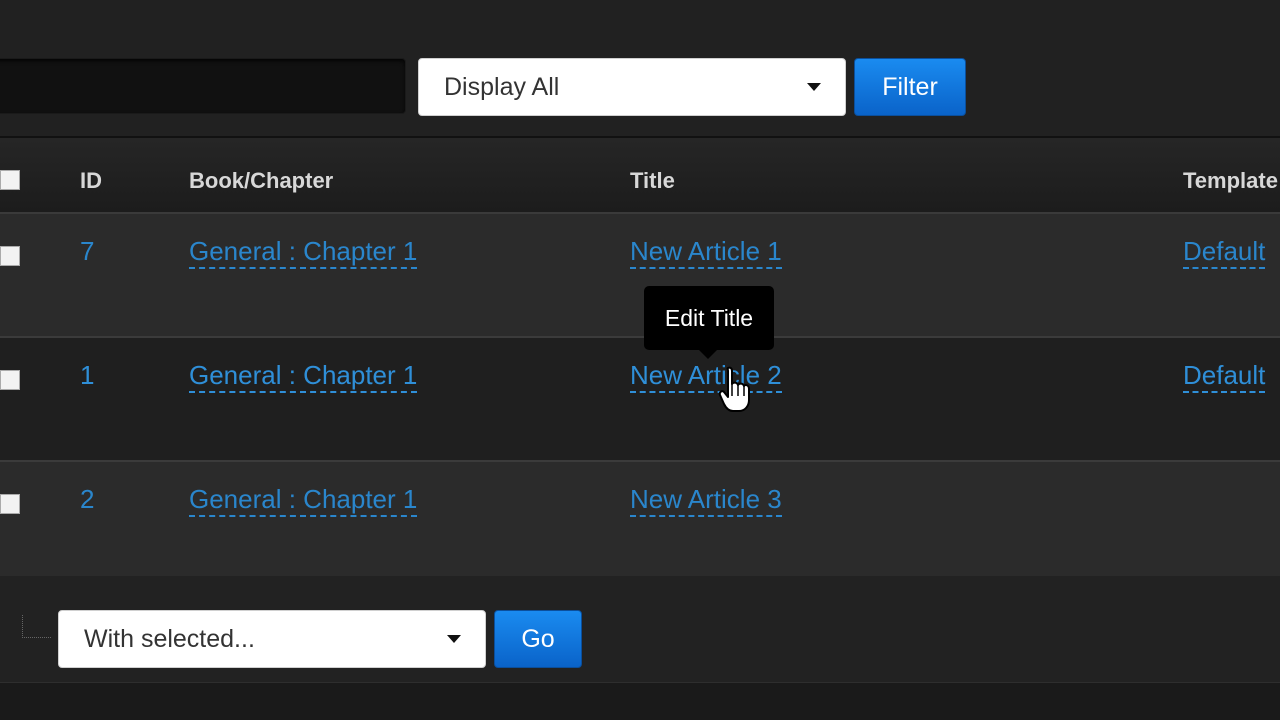 The height and width of the screenshot is (720, 1280). I want to click on header-book-chapter: Book/Chapter, so click(261, 181).